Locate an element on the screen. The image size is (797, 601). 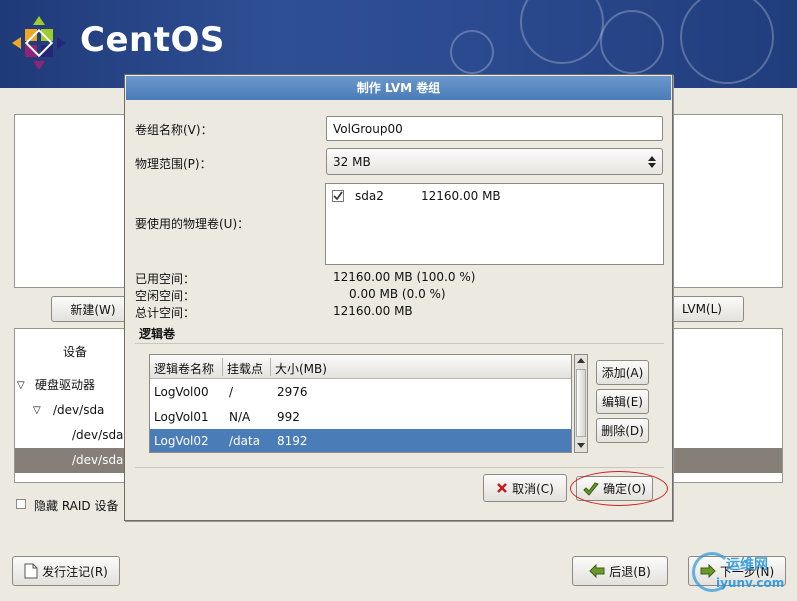
lv-scrollbar is located at coordinates (581, 403).